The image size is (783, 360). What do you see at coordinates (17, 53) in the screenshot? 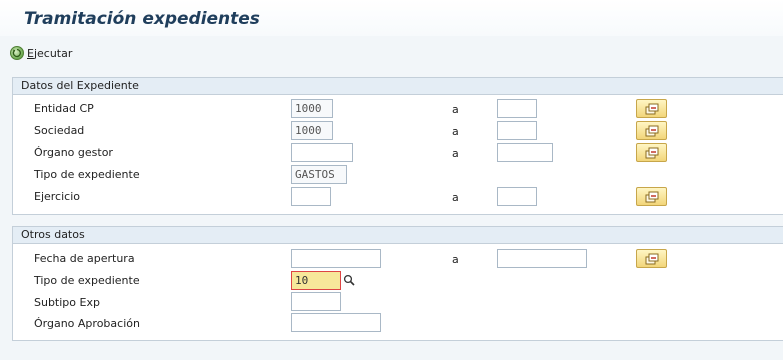
I see `execute-icon` at bounding box center [17, 53].